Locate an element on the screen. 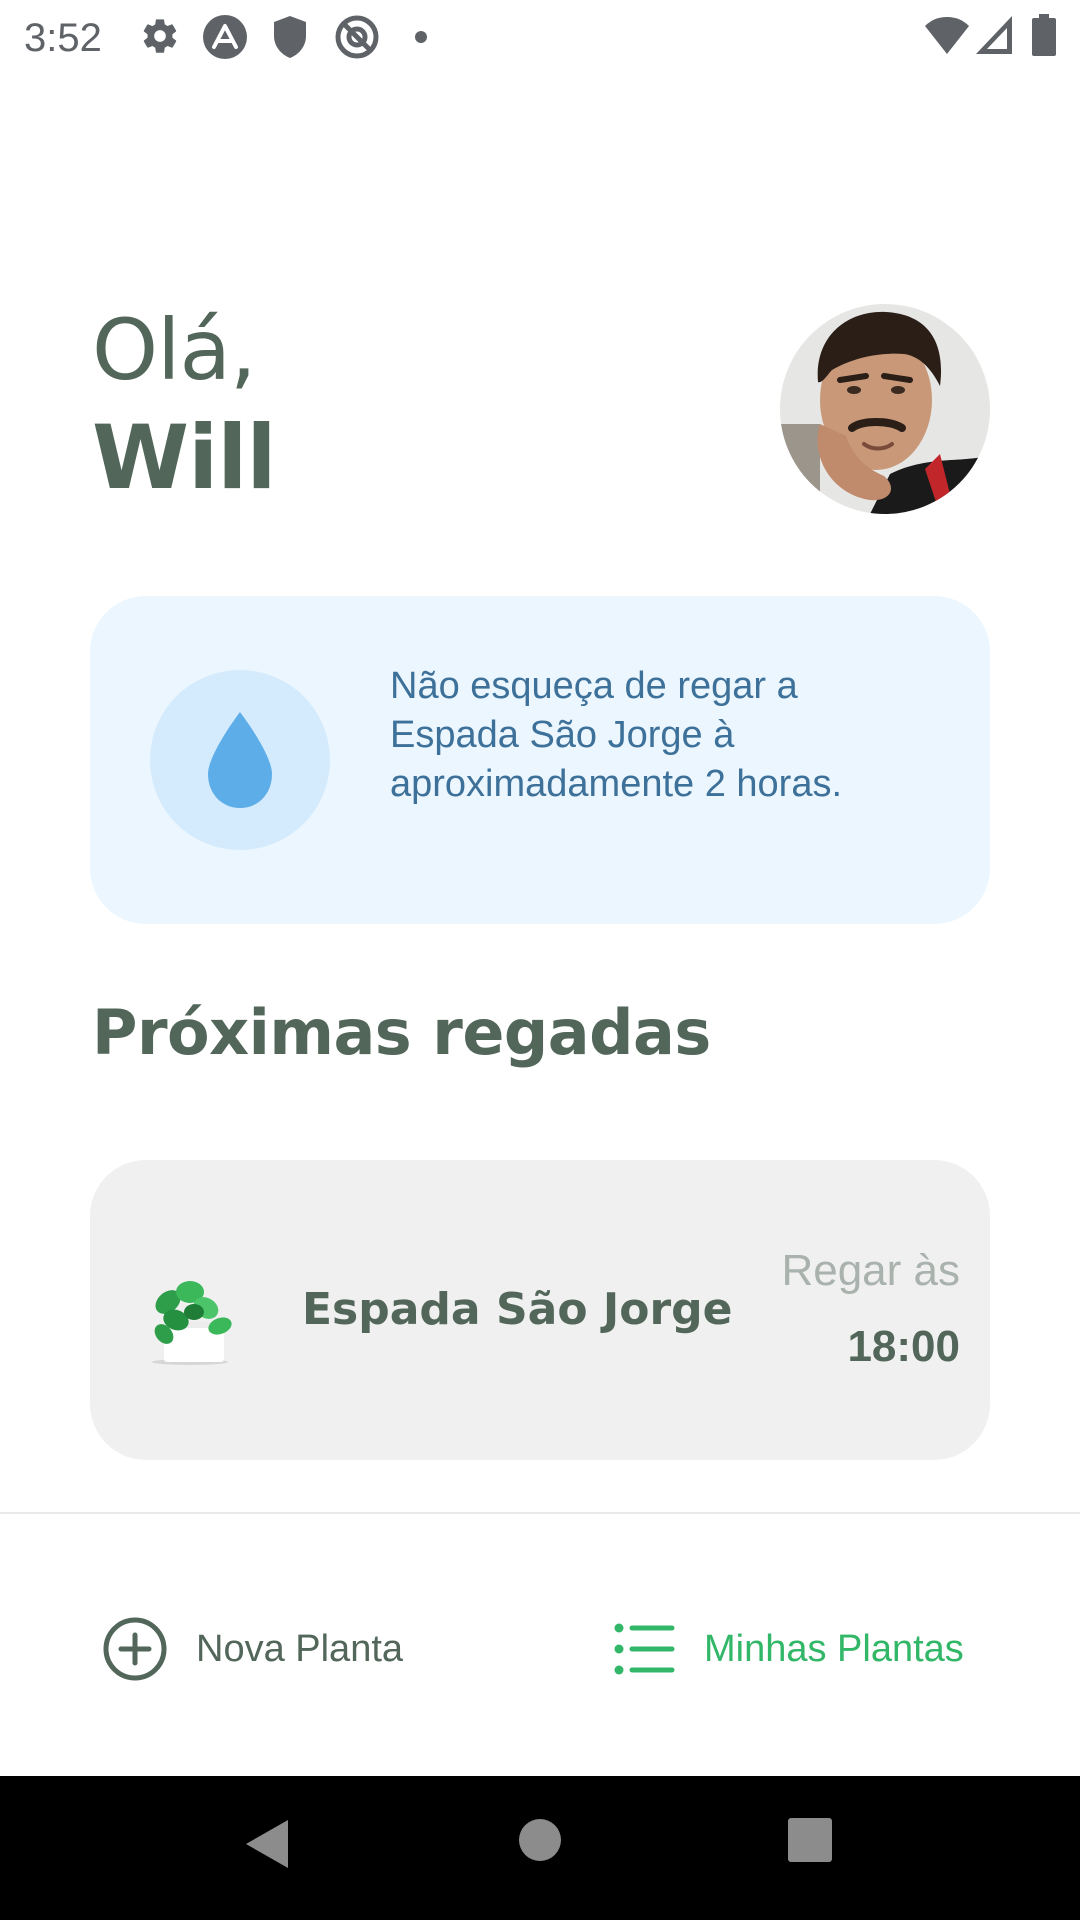 The height and width of the screenshot is (1920, 1080). shield-icon is located at coordinates (290, 37).